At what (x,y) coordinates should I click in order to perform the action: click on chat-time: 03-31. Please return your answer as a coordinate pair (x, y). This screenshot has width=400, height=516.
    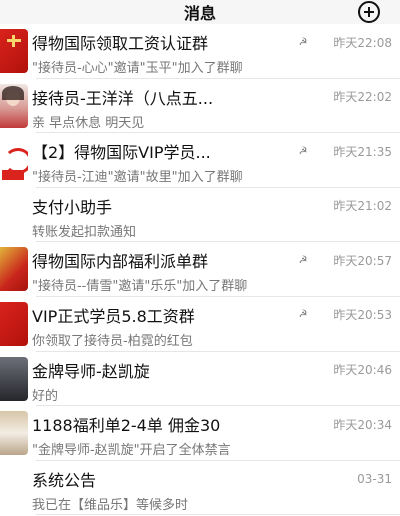
    Looking at the image, I should click on (374, 478).